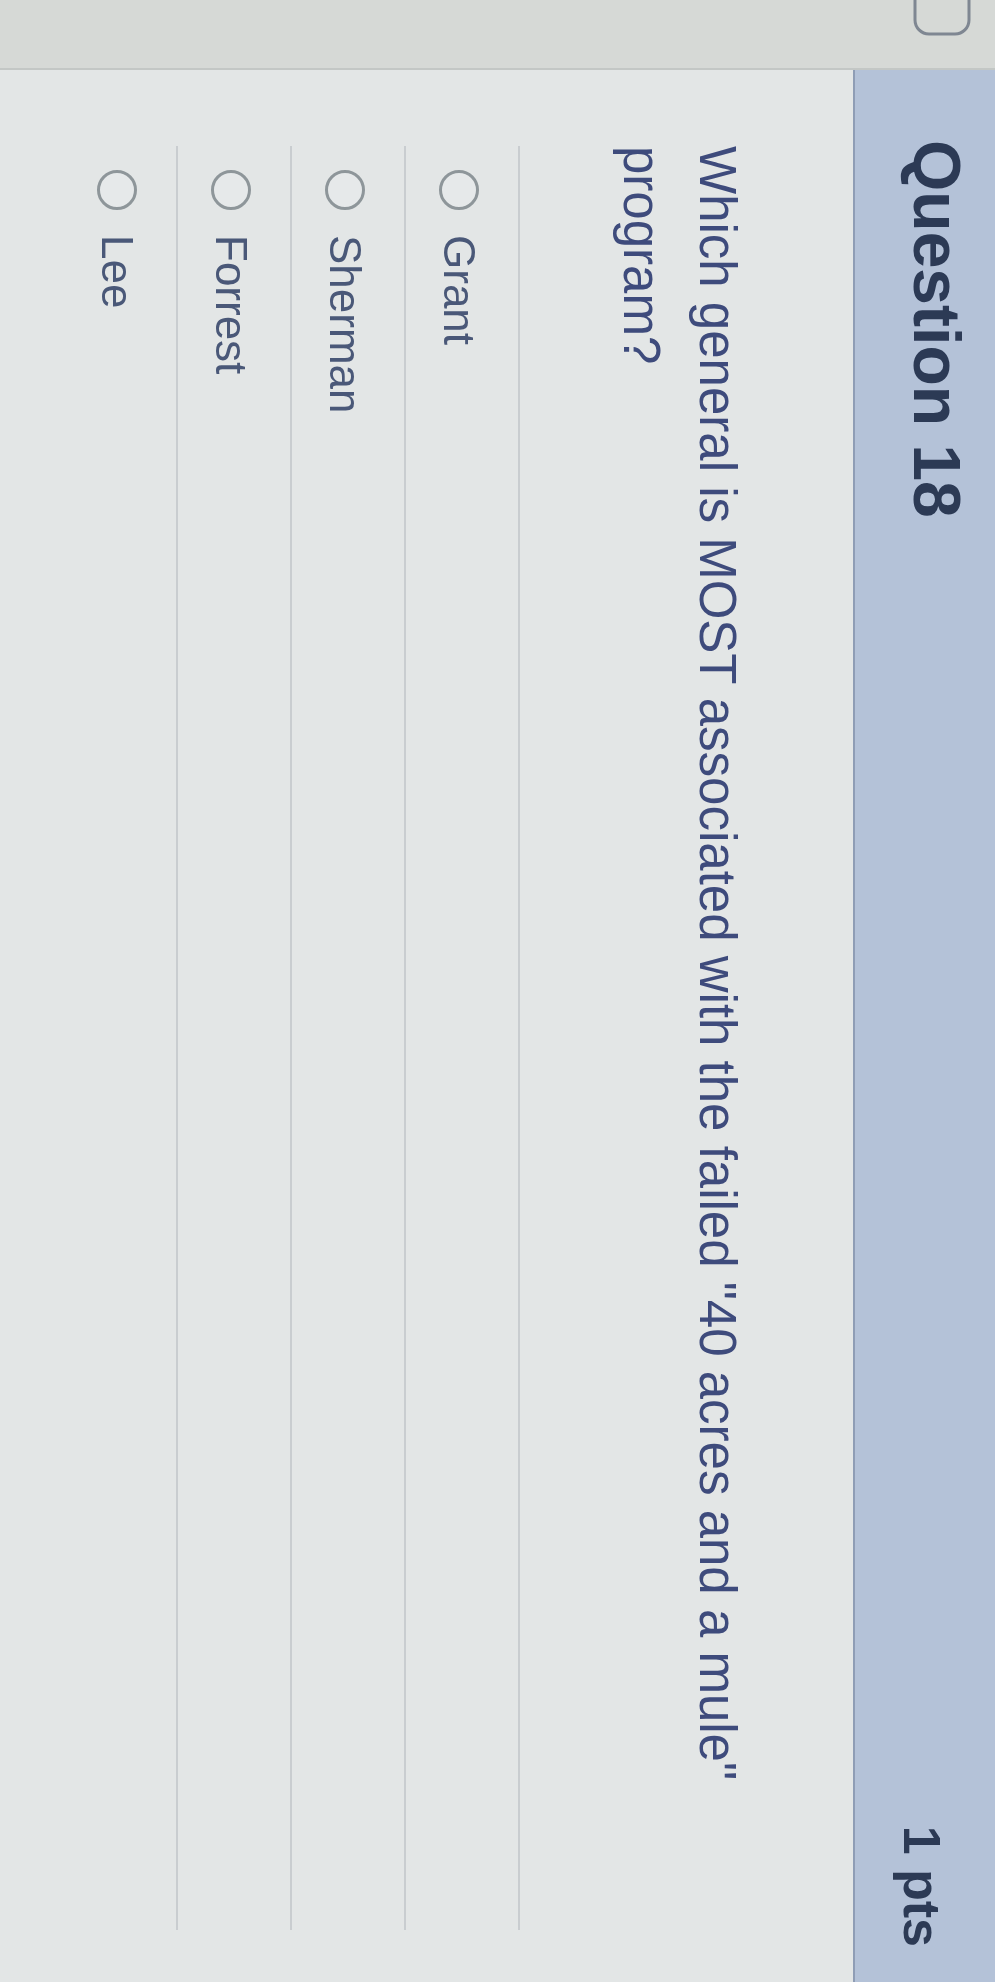  Describe the element at coordinates (942, 18) in the screenshot. I see `rounded-tab-icon` at that location.